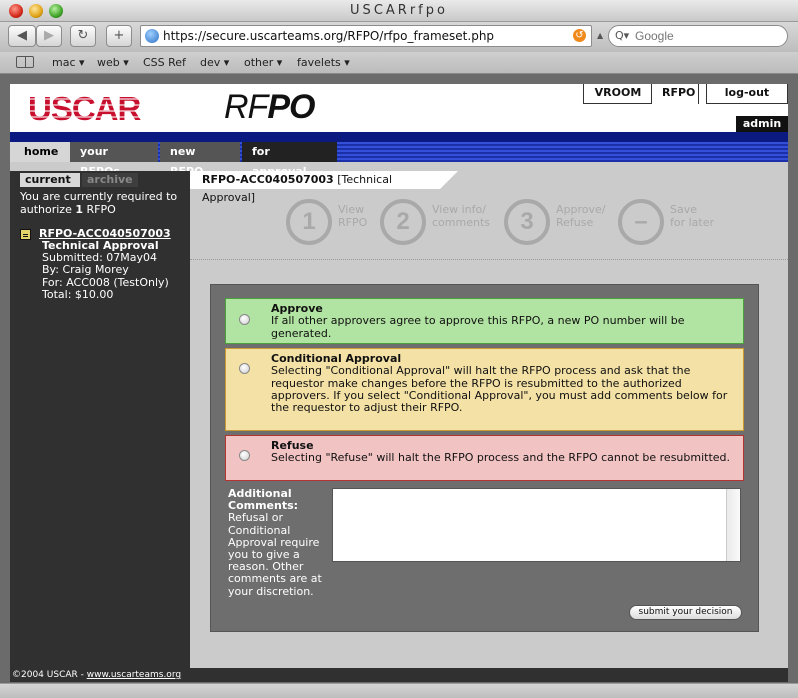  I want to click on bookmark-dev: dev ▾, so click(214, 62).